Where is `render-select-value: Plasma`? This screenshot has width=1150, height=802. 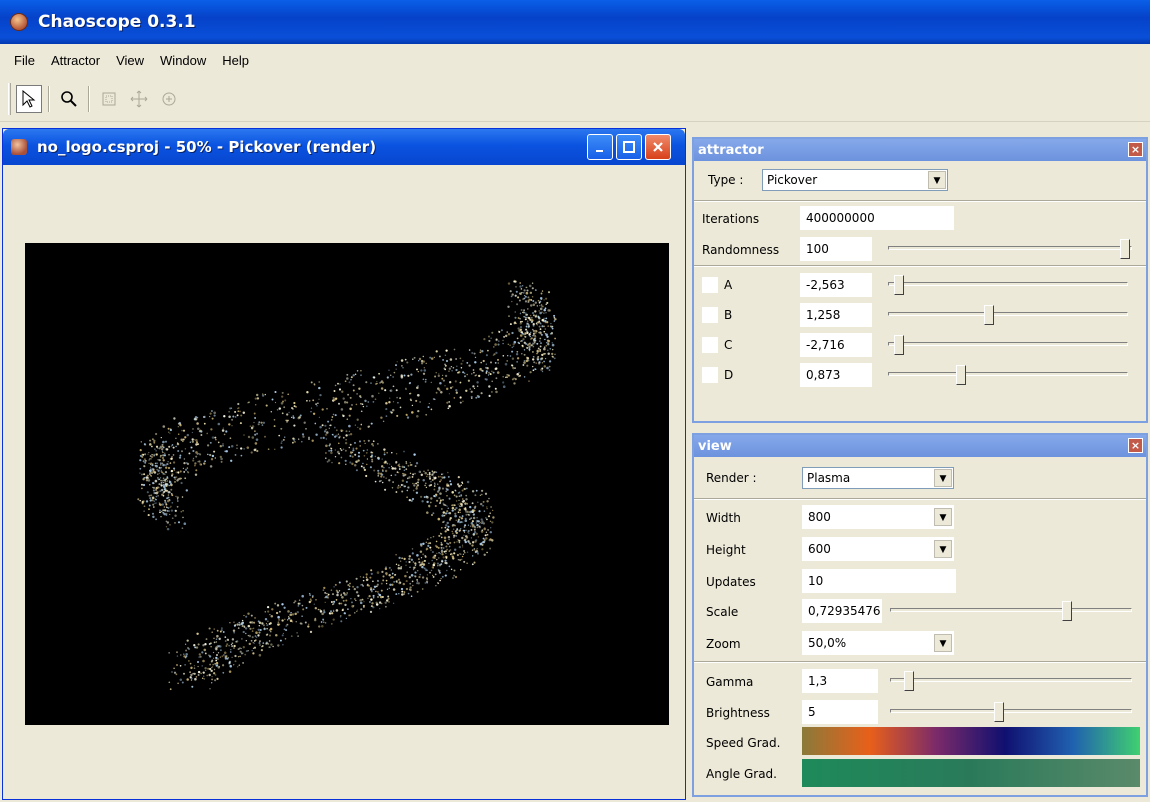 render-select-value: Plasma is located at coordinates (829, 478).